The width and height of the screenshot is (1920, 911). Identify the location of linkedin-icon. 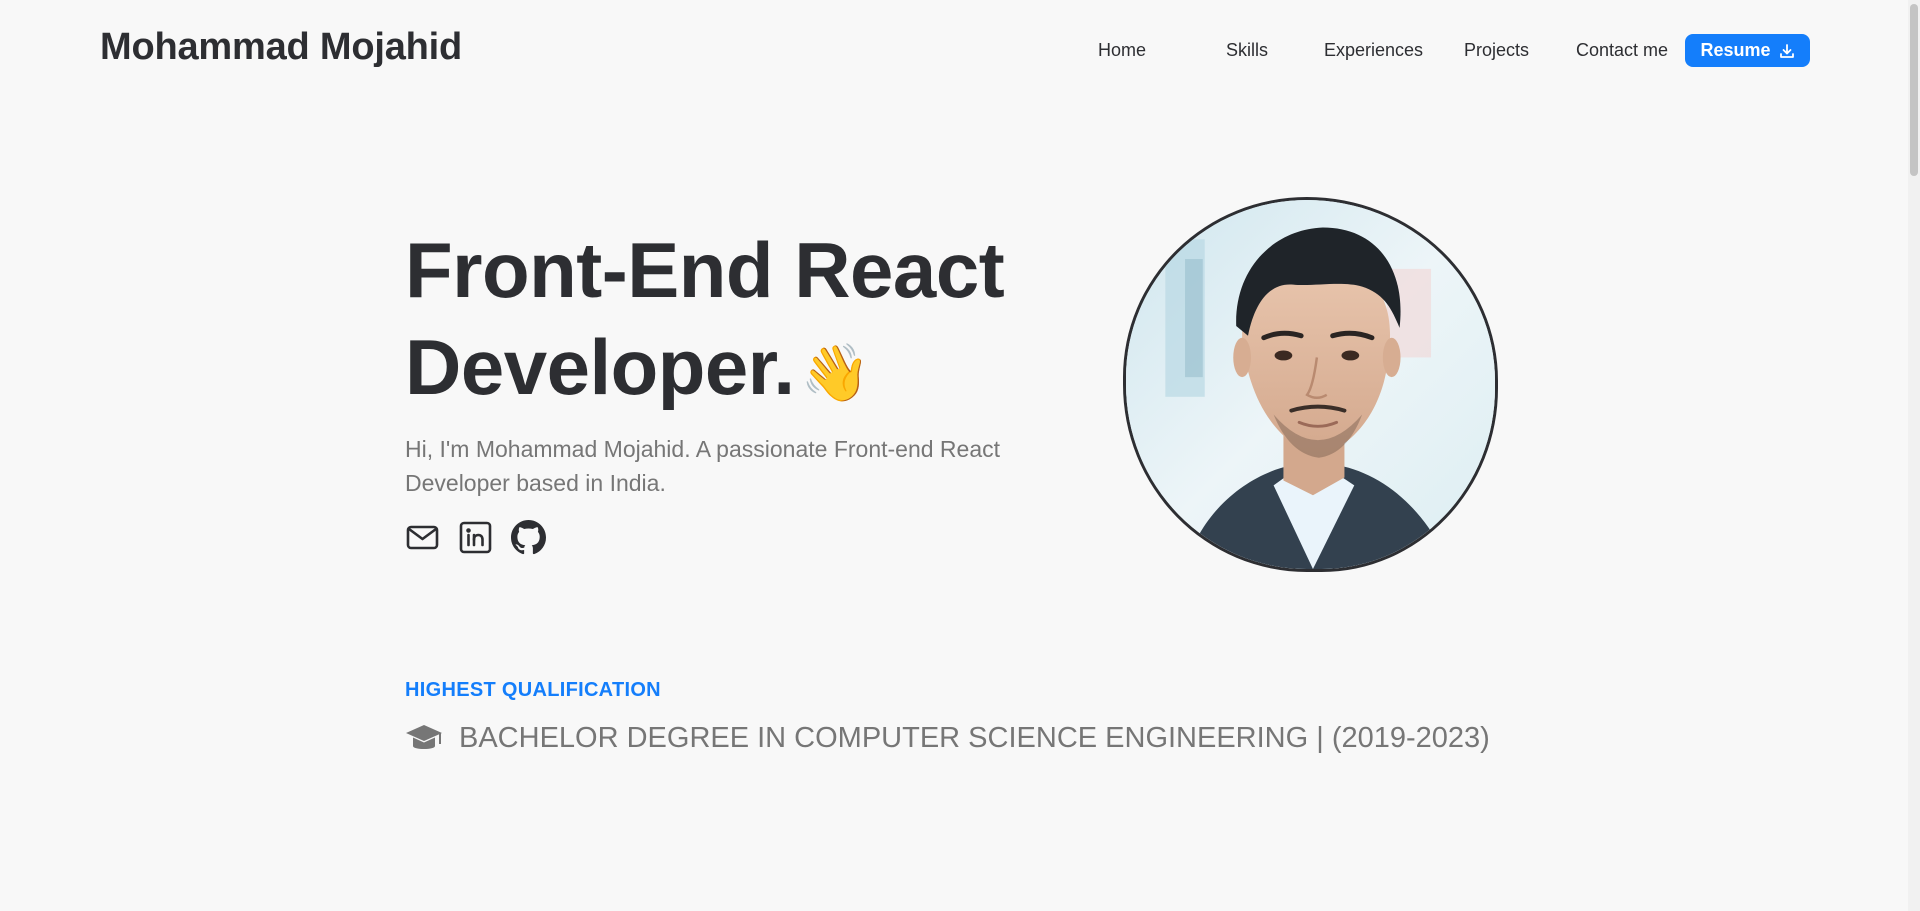
(475, 537).